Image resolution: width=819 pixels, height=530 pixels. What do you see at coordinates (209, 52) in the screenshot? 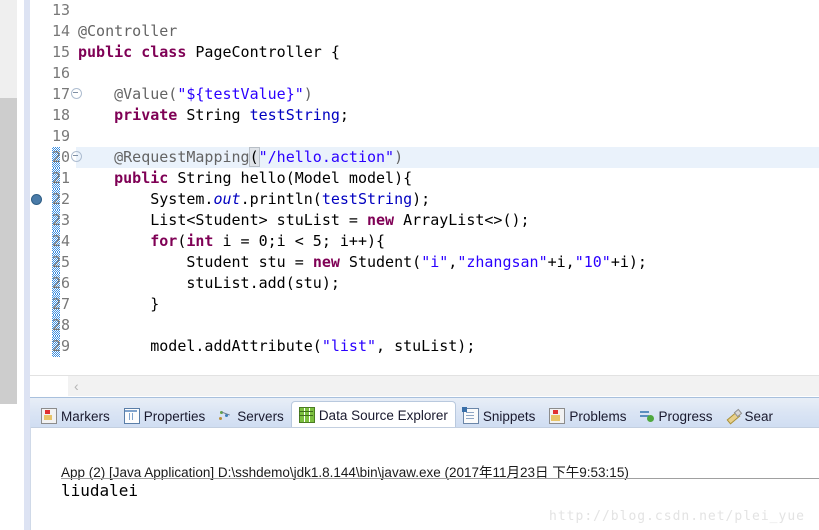
I see `code-line-text: public class PageController {` at bounding box center [209, 52].